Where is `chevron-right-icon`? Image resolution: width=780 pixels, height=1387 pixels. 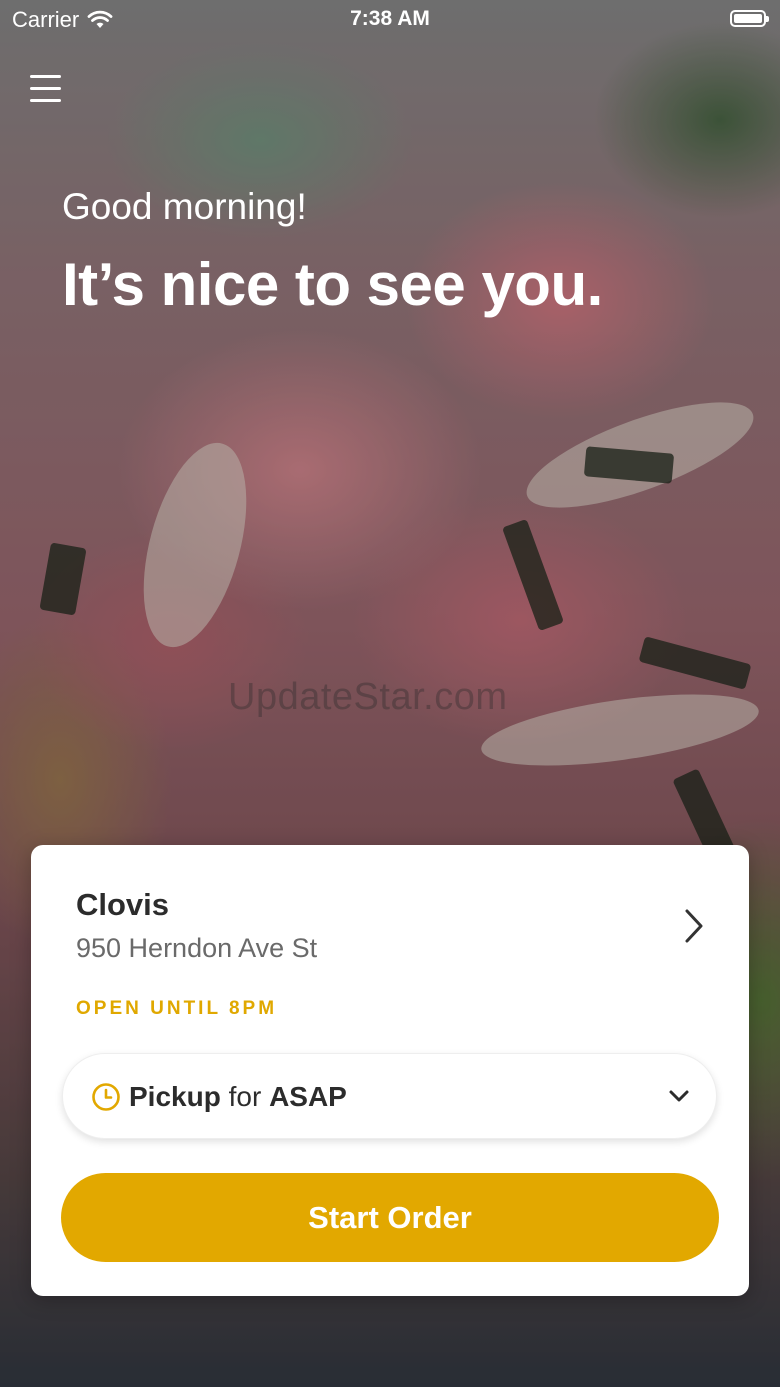
chevron-right-icon is located at coordinates (694, 926).